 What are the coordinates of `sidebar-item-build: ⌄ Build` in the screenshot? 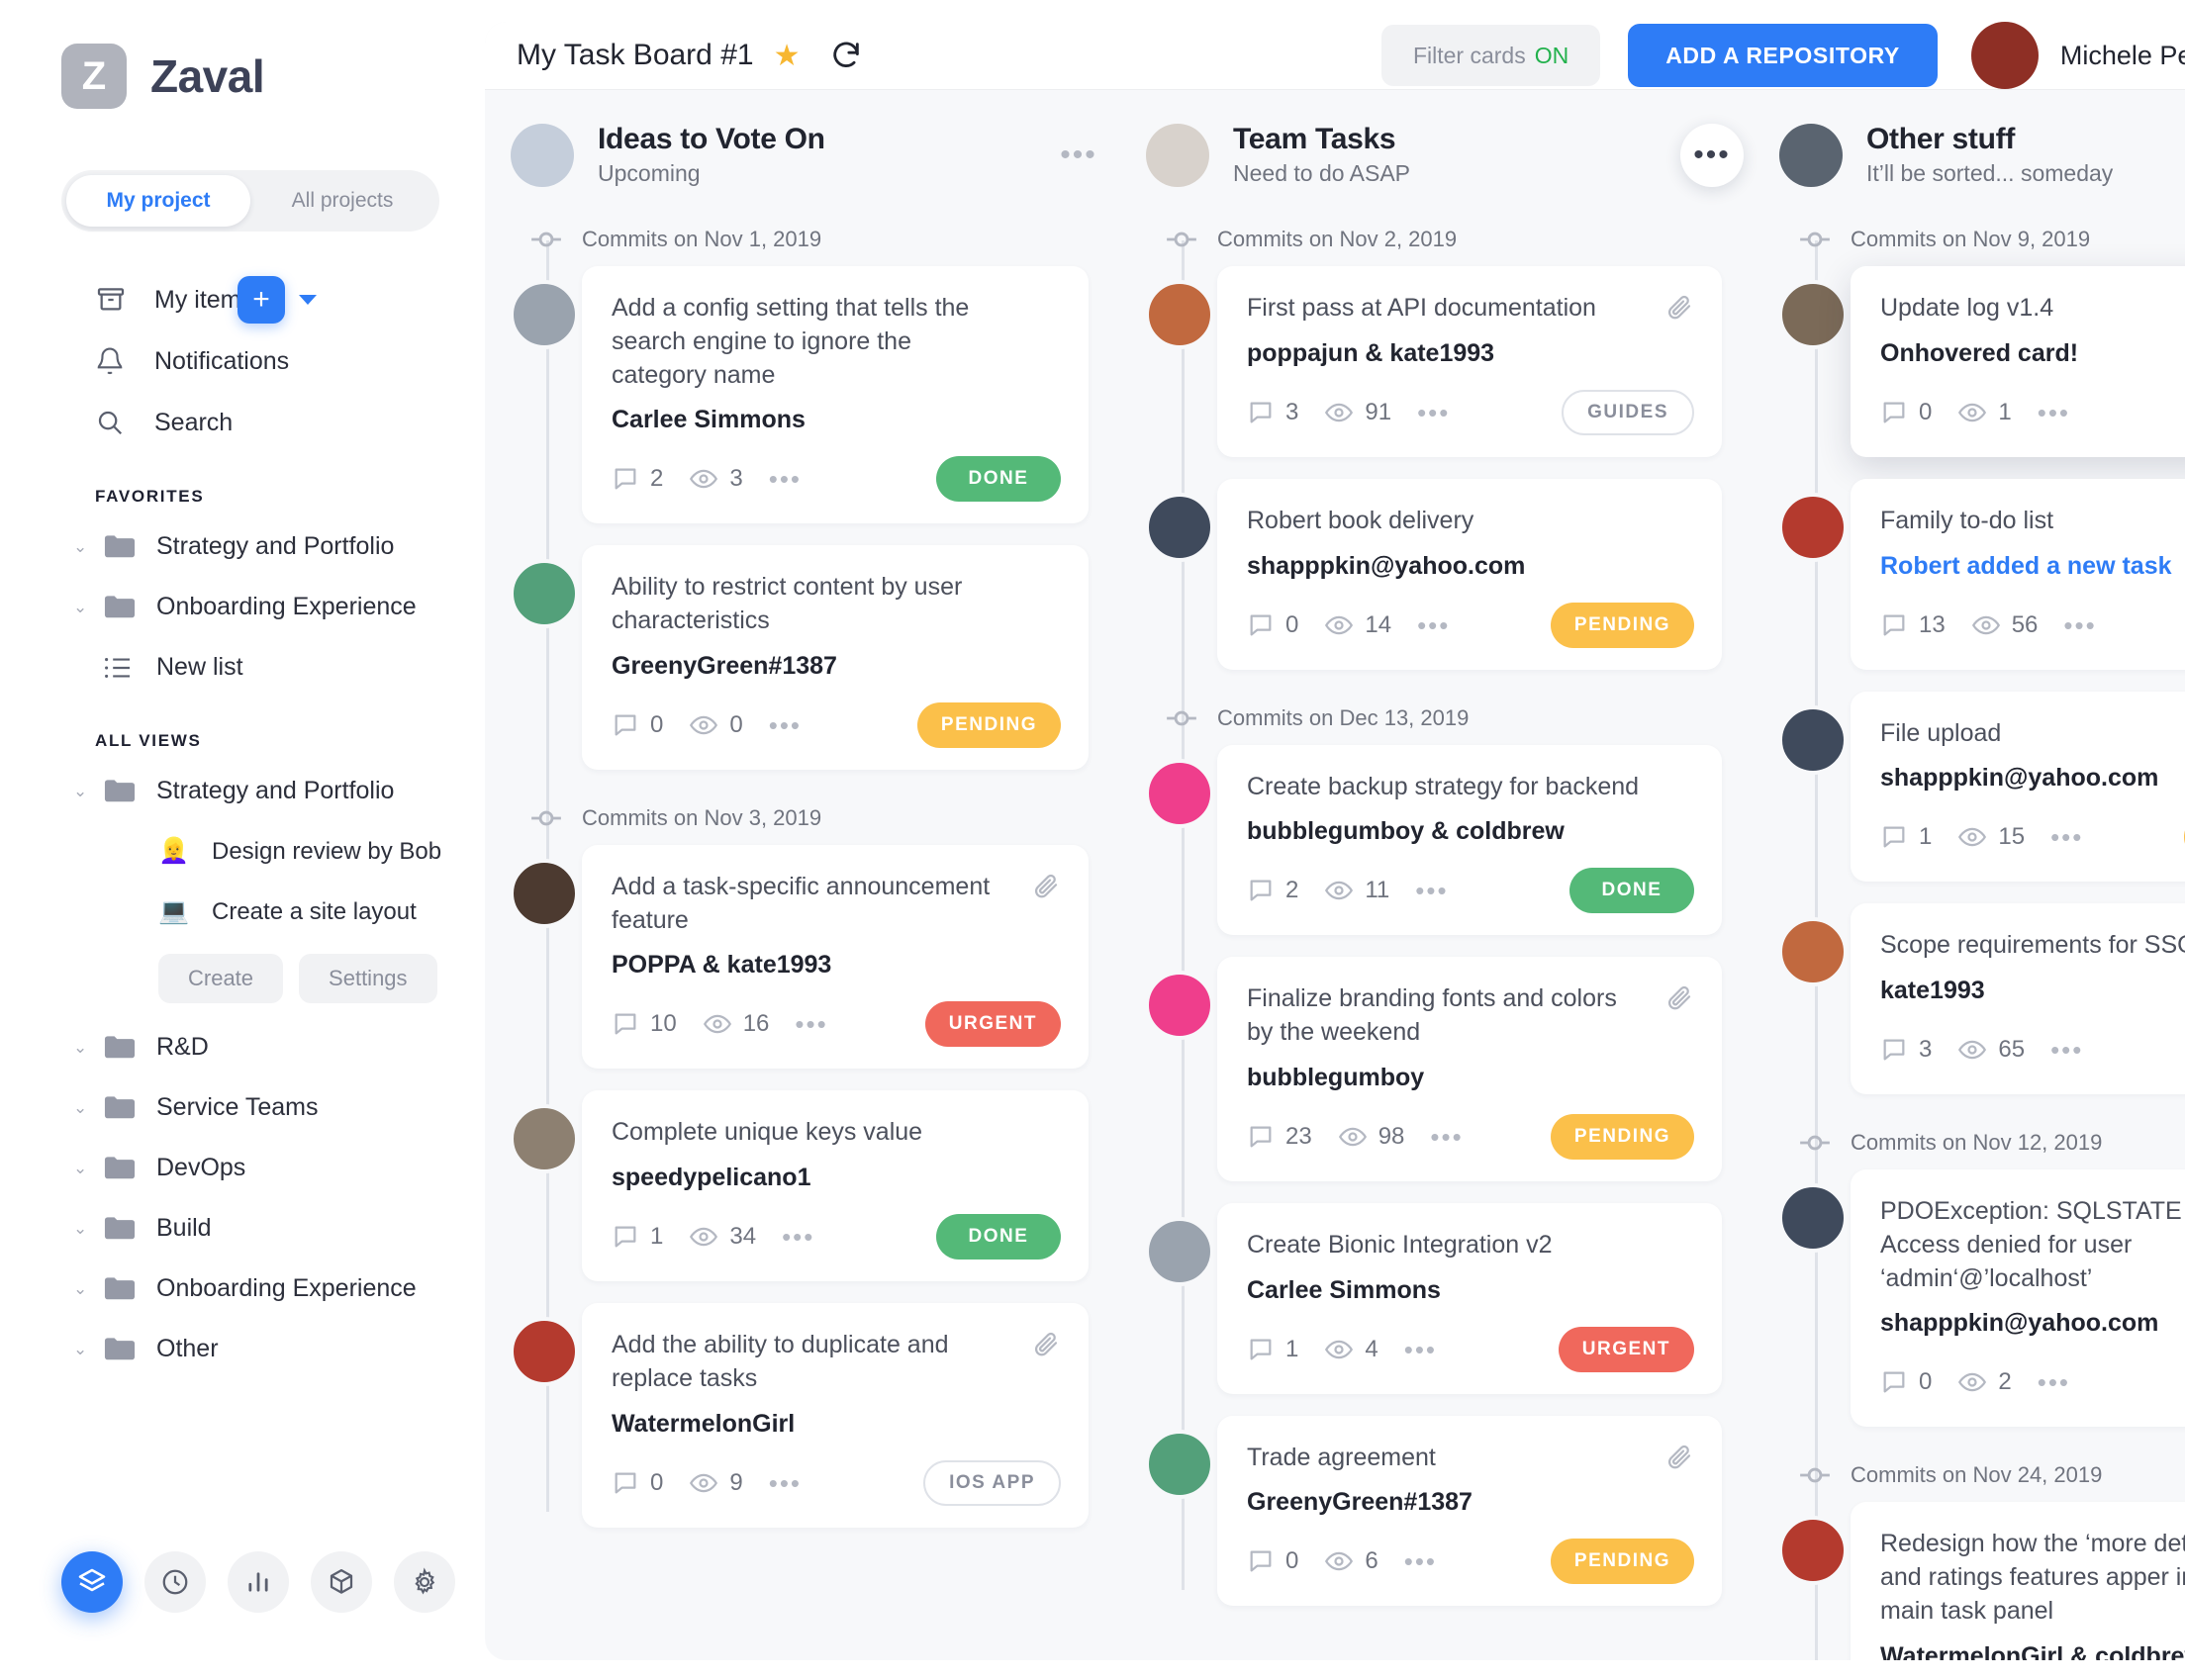 It's located at (242, 1228).